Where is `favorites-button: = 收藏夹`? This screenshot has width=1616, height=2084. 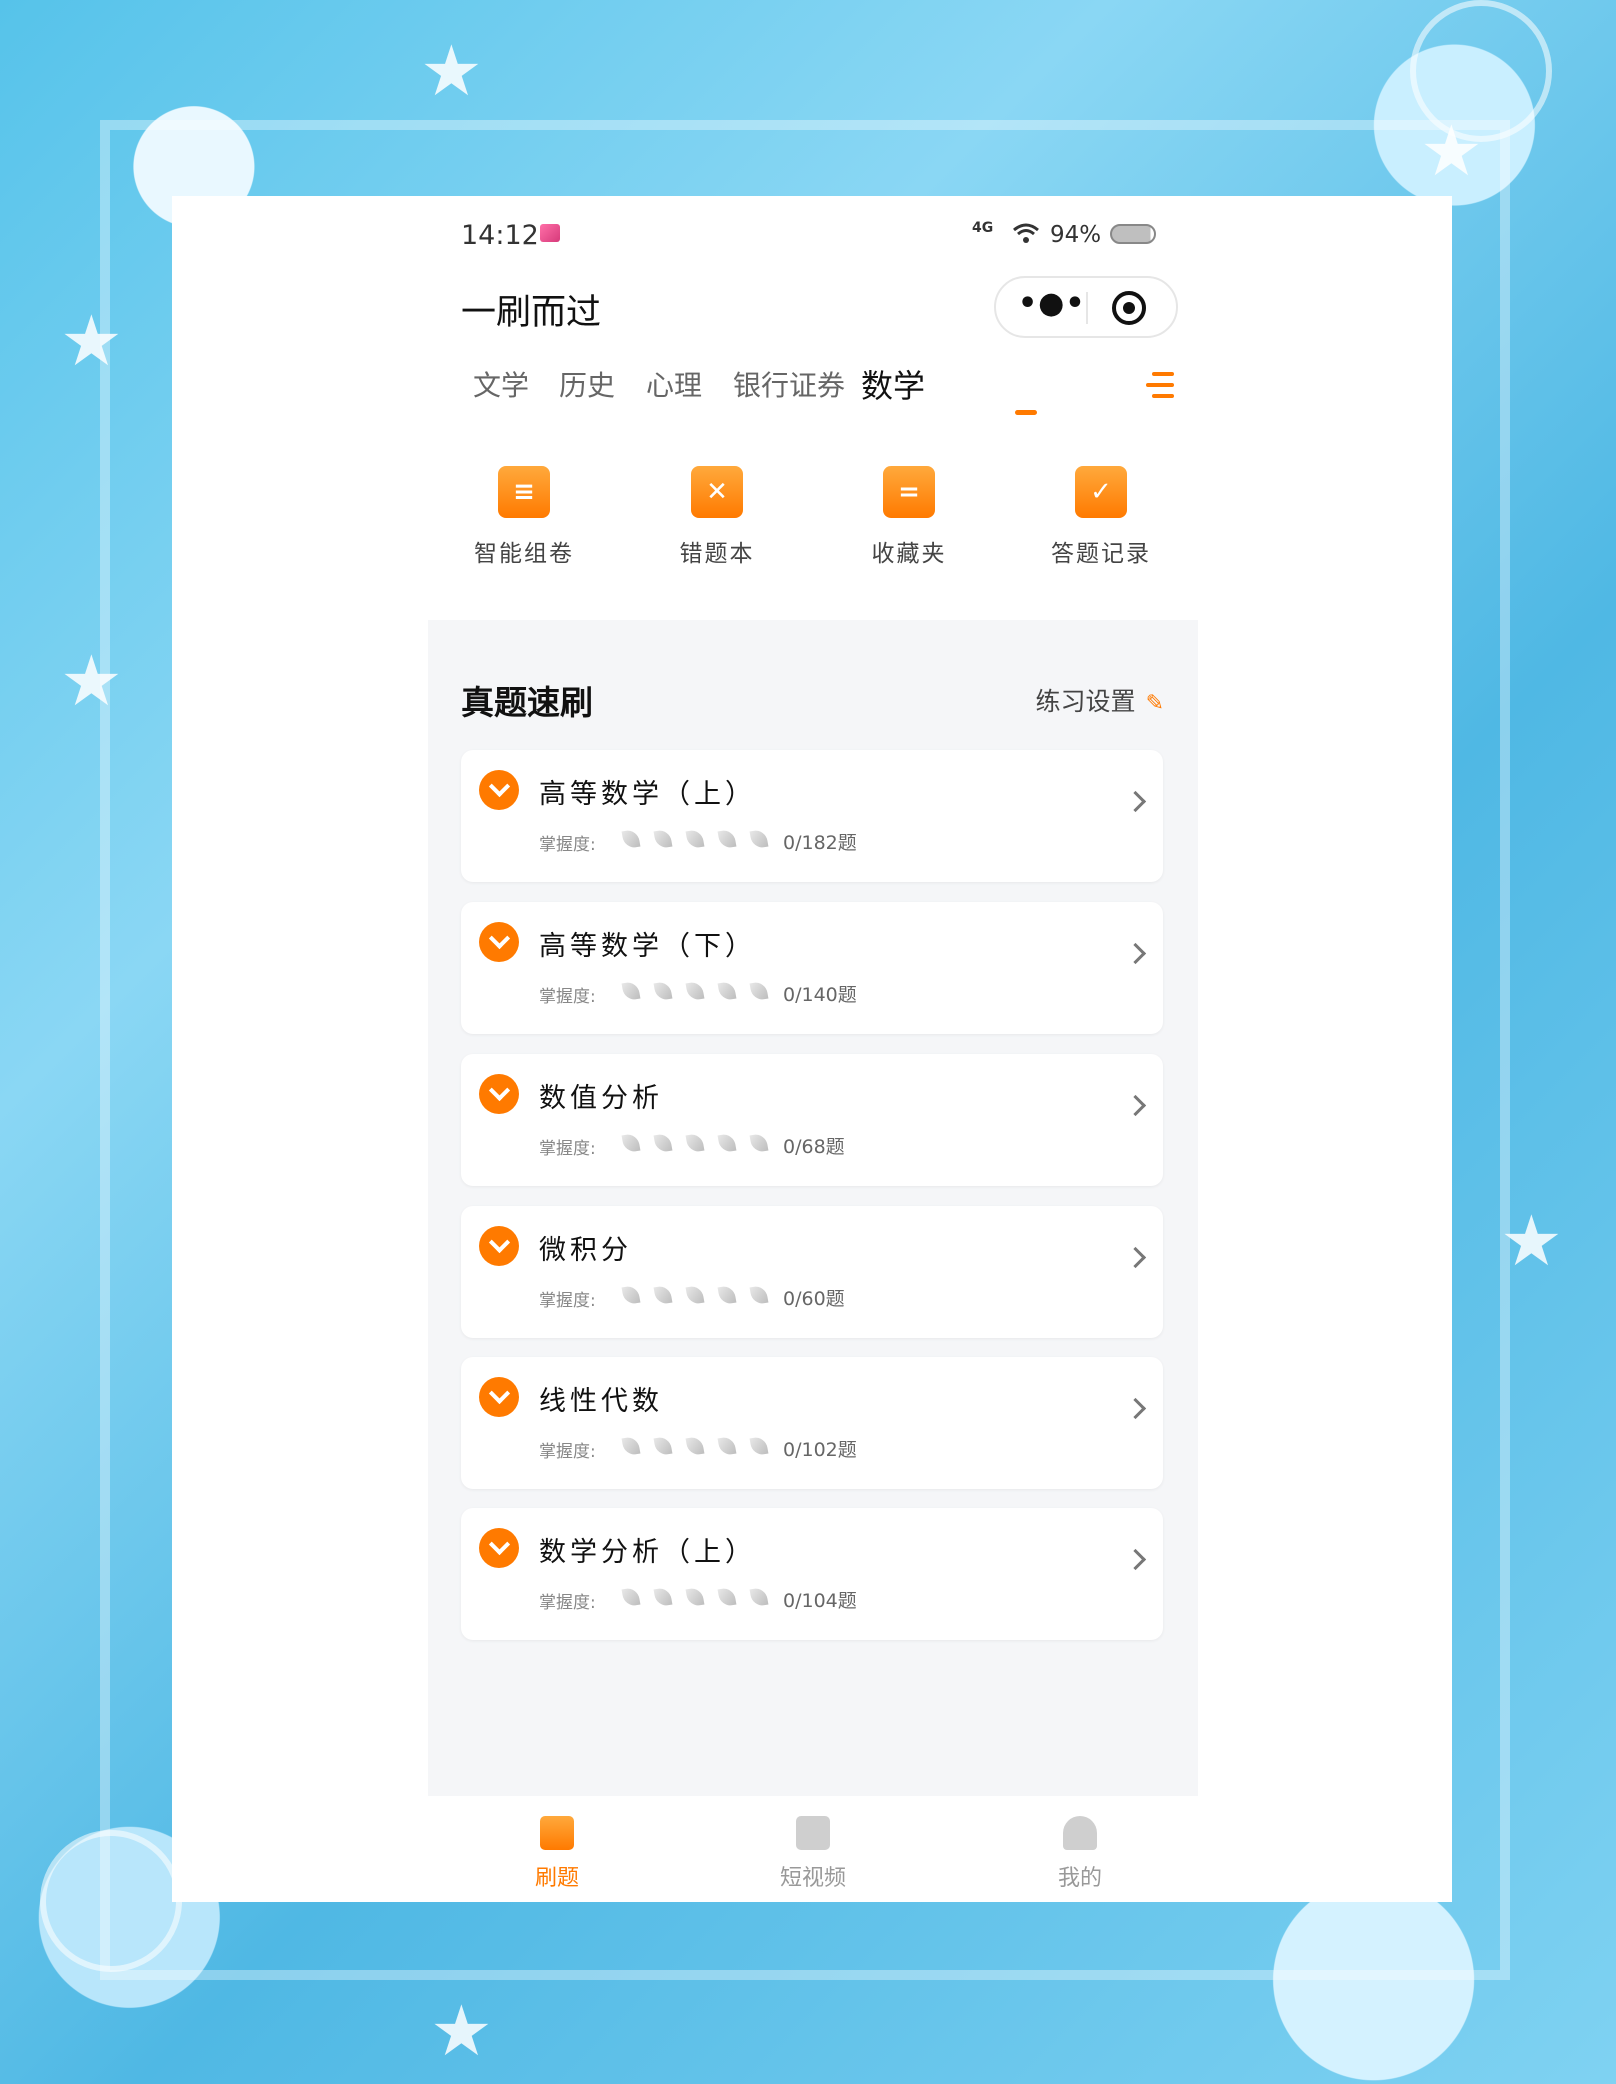 favorites-button: = 收藏夹 is located at coordinates (909, 517).